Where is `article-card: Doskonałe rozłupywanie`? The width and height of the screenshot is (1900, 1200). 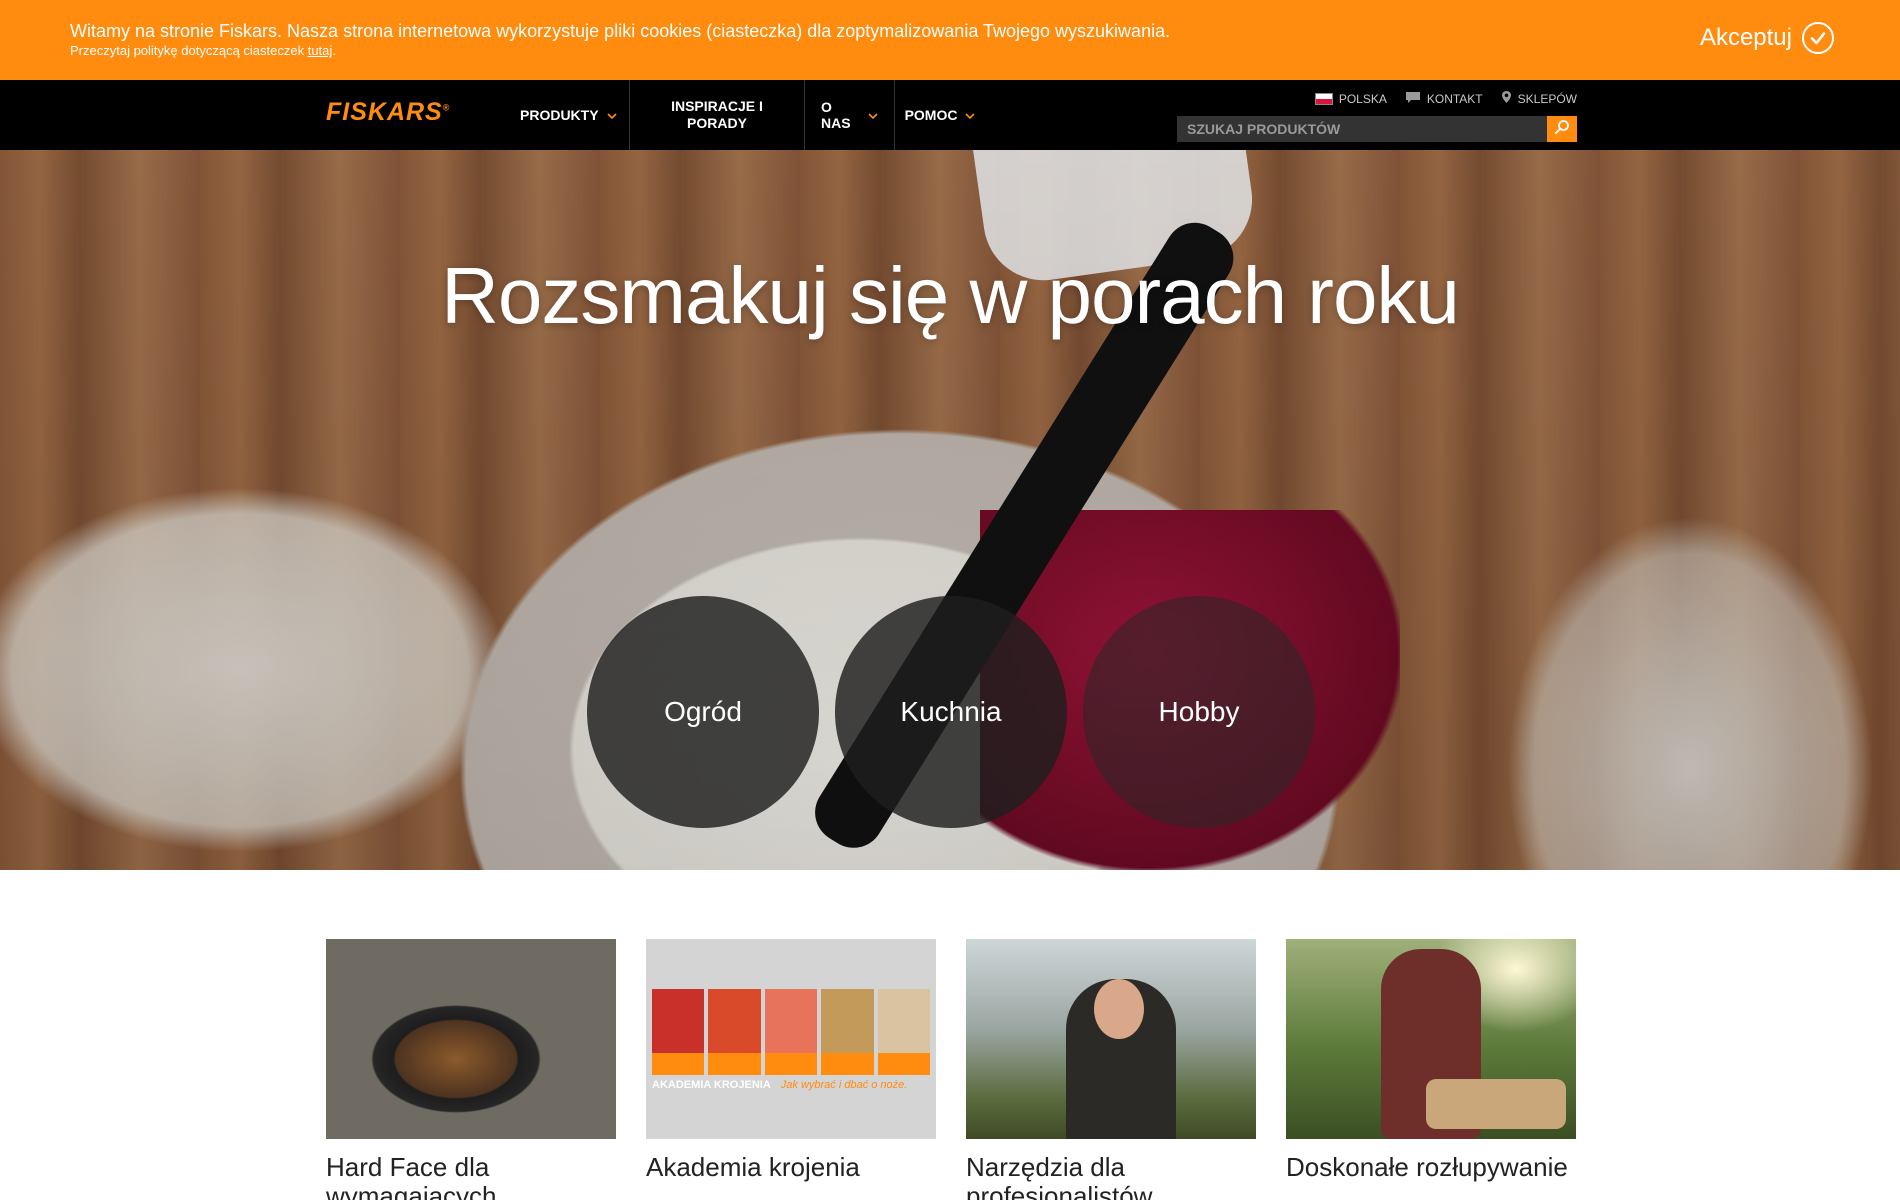 article-card: Doskonałe rozłupywanie is located at coordinates (1431, 1069).